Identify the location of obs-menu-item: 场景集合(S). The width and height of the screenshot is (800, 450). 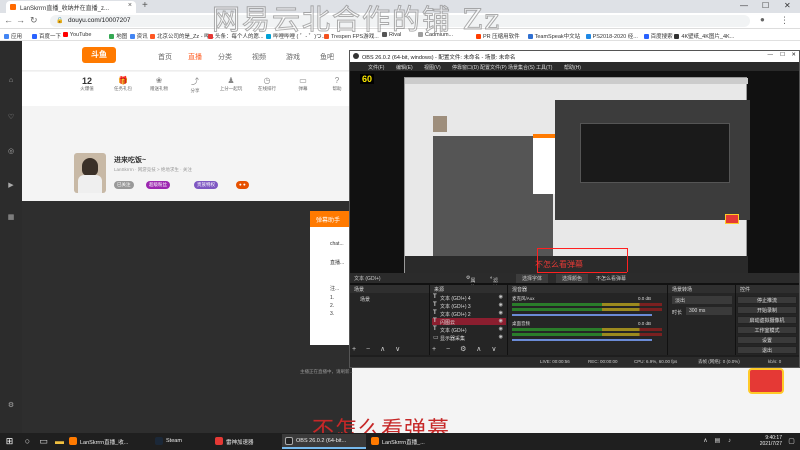
(521, 67).